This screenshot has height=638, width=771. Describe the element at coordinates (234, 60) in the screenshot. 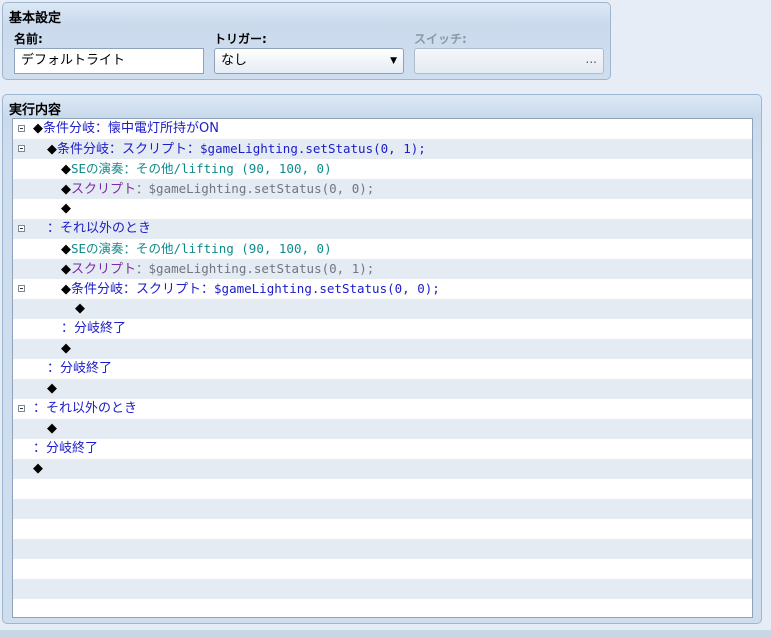

I see `trigger-value: なし` at that location.